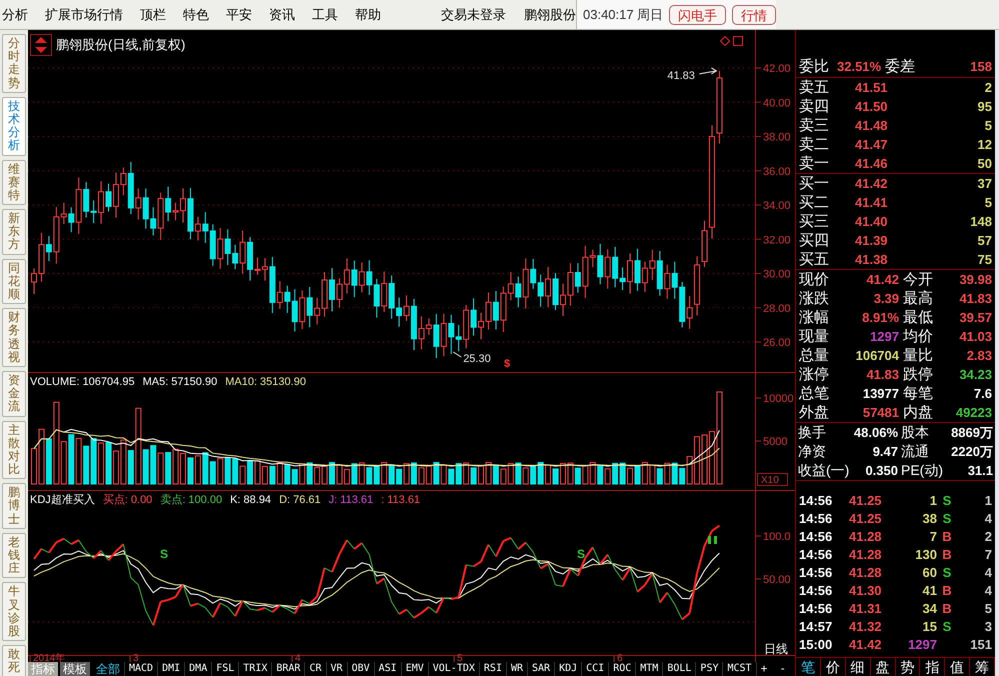  What do you see at coordinates (981, 67) in the screenshot?
I see `quote-value: 158` at bounding box center [981, 67].